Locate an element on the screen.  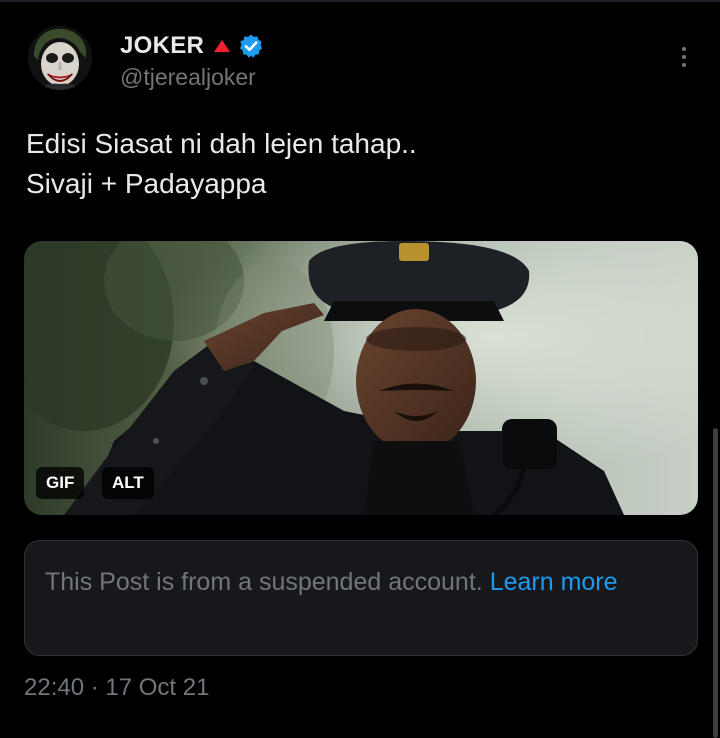
red-triangle-icon is located at coordinates (222, 46).